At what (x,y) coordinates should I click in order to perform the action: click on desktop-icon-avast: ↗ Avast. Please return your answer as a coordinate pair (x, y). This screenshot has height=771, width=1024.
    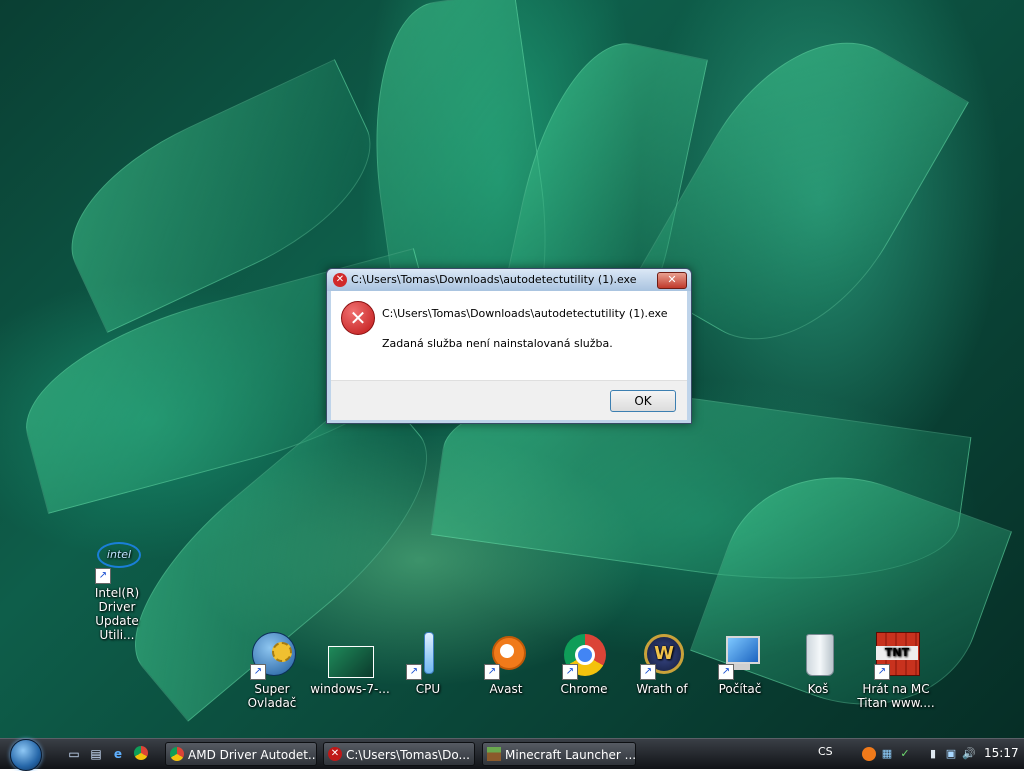
    Looking at the image, I should click on (506, 664).